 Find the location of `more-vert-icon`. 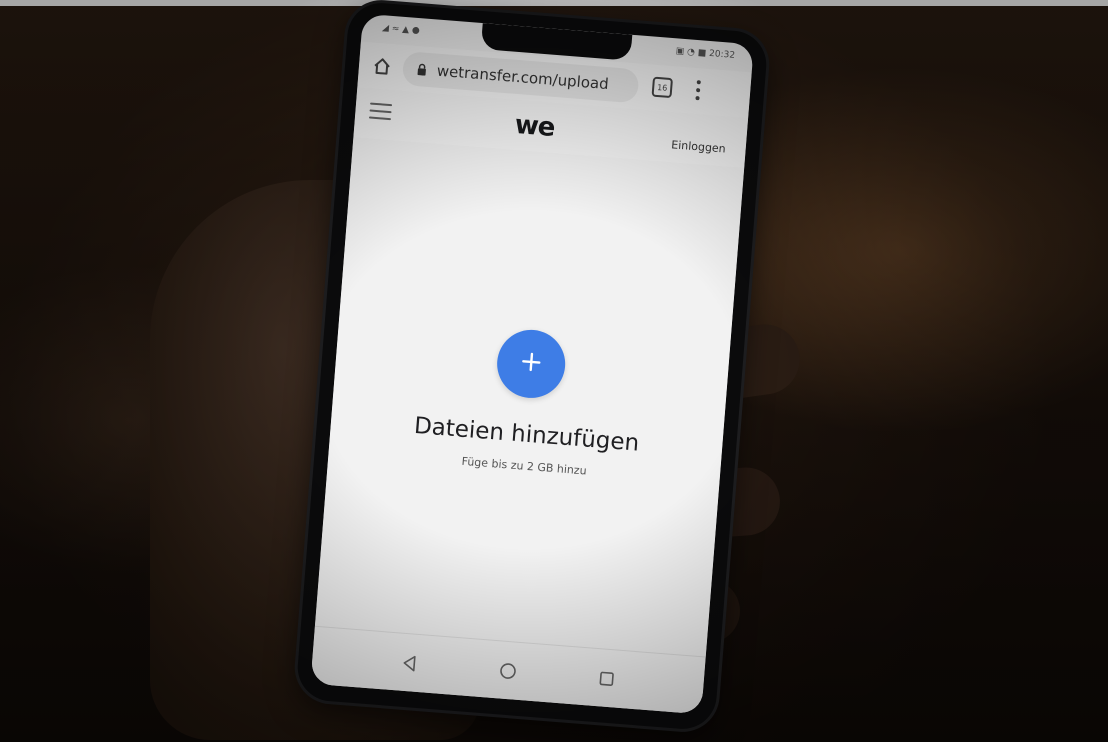

more-vert-icon is located at coordinates (698, 90).